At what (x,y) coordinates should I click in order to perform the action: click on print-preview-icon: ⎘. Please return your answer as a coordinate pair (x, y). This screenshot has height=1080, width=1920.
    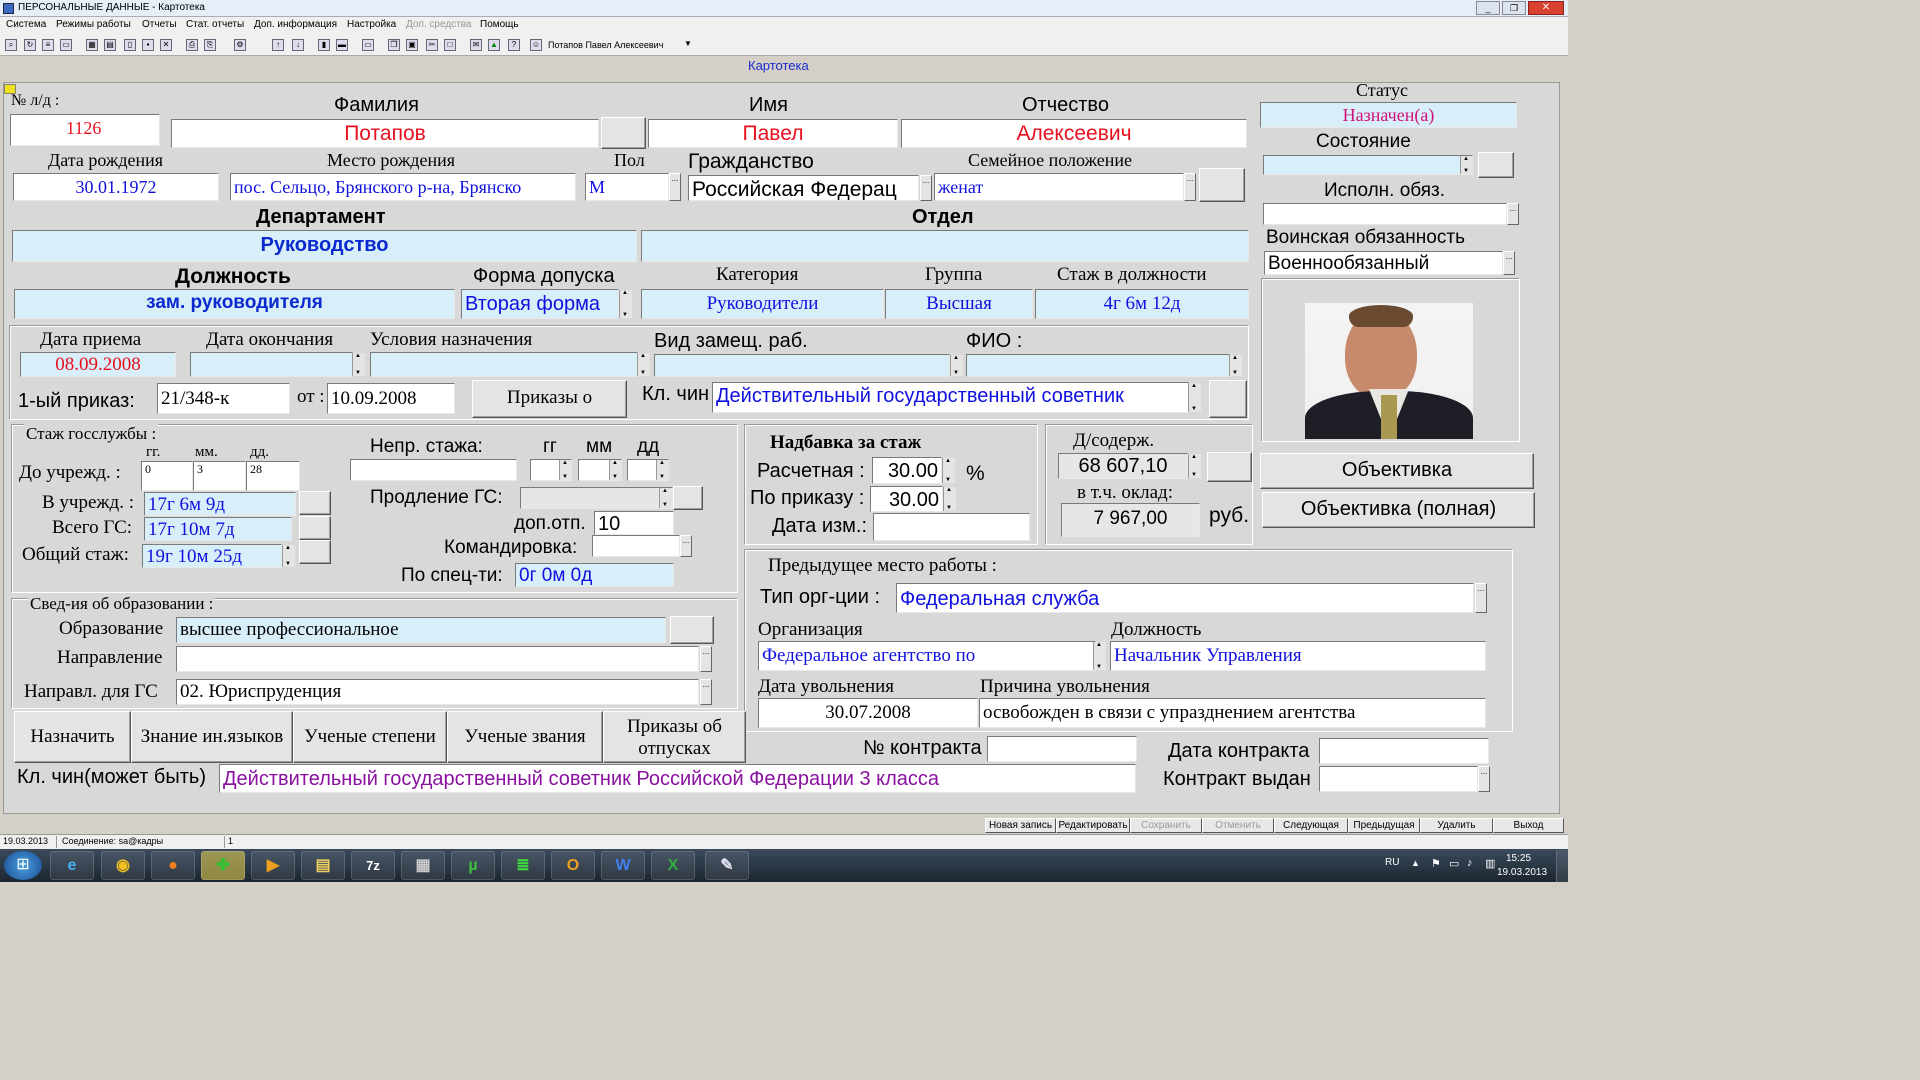
    Looking at the image, I should click on (210, 45).